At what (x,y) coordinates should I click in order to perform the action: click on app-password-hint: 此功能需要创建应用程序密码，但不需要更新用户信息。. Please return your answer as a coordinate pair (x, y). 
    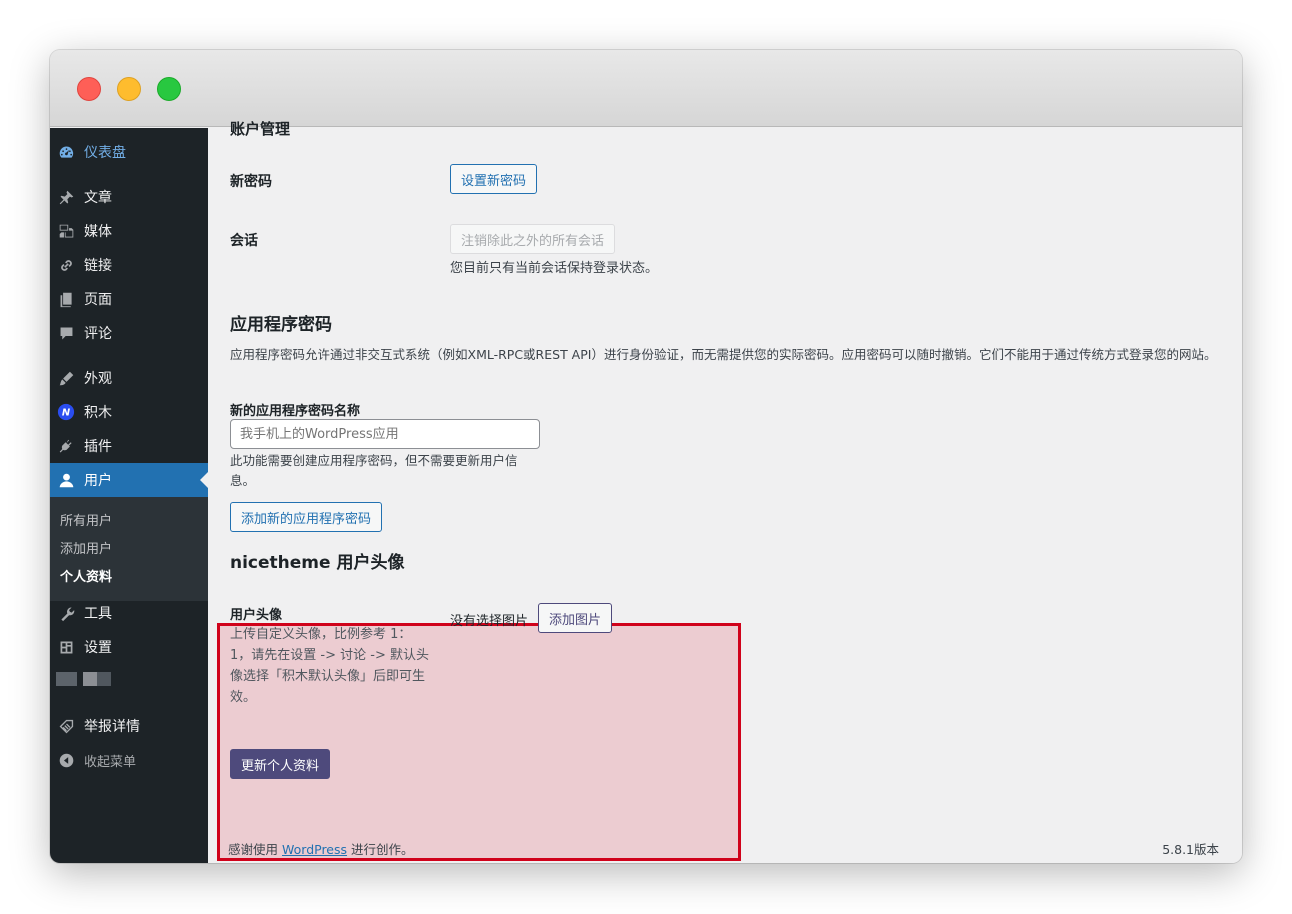
    Looking at the image, I should click on (374, 470).